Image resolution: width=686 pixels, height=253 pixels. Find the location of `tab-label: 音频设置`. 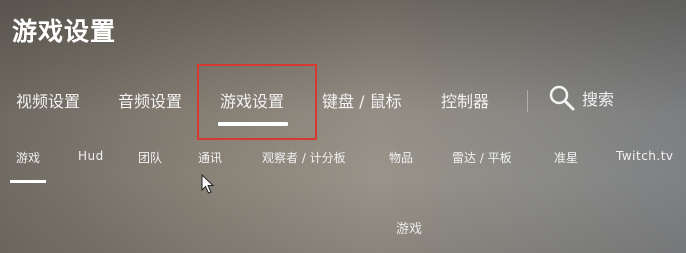

tab-label: 音频设置 is located at coordinates (150, 101).